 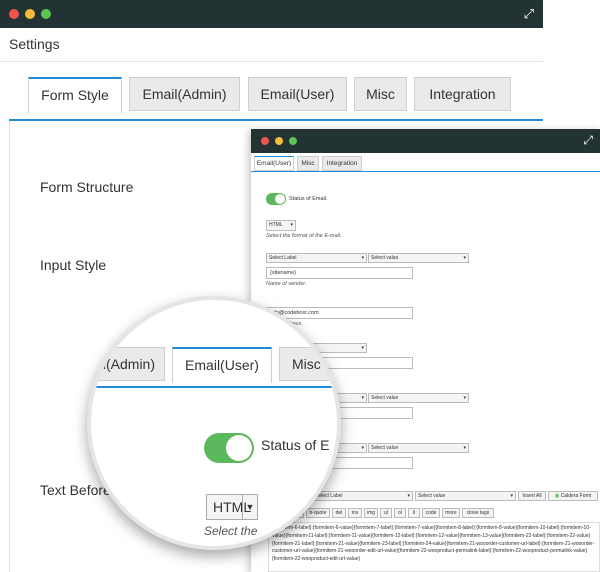 What do you see at coordinates (418, 258) in the screenshot?
I see `value-select: Select value` at bounding box center [418, 258].